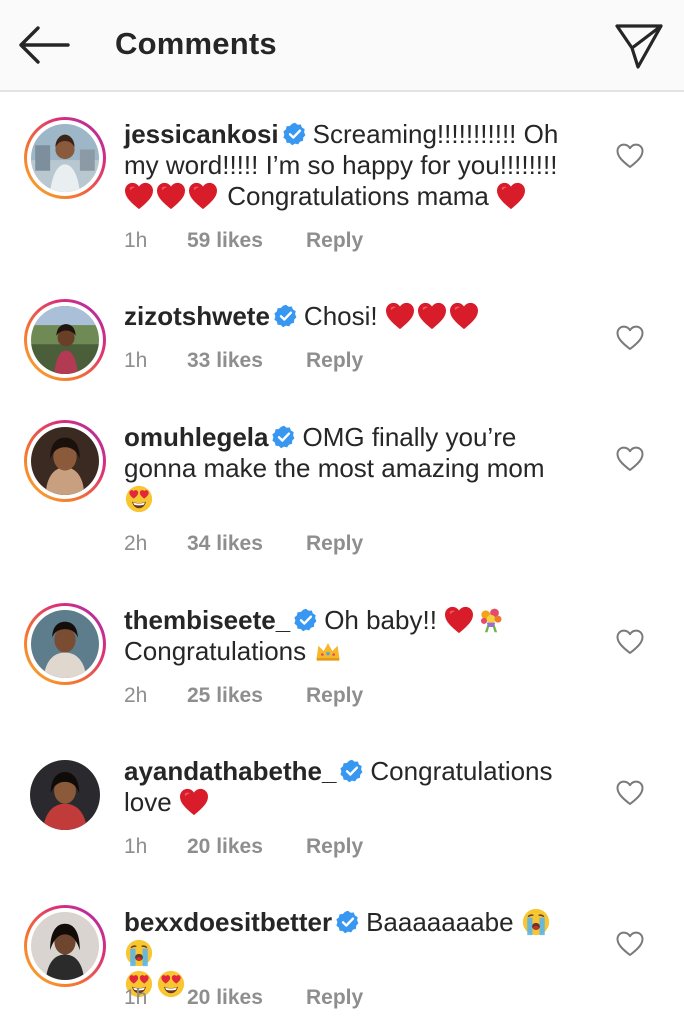 The width and height of the screenshot is (684, 1024). Describe the element at coordinates (196, 43) in the screenshot. I see `page-title: Comments` at that location.